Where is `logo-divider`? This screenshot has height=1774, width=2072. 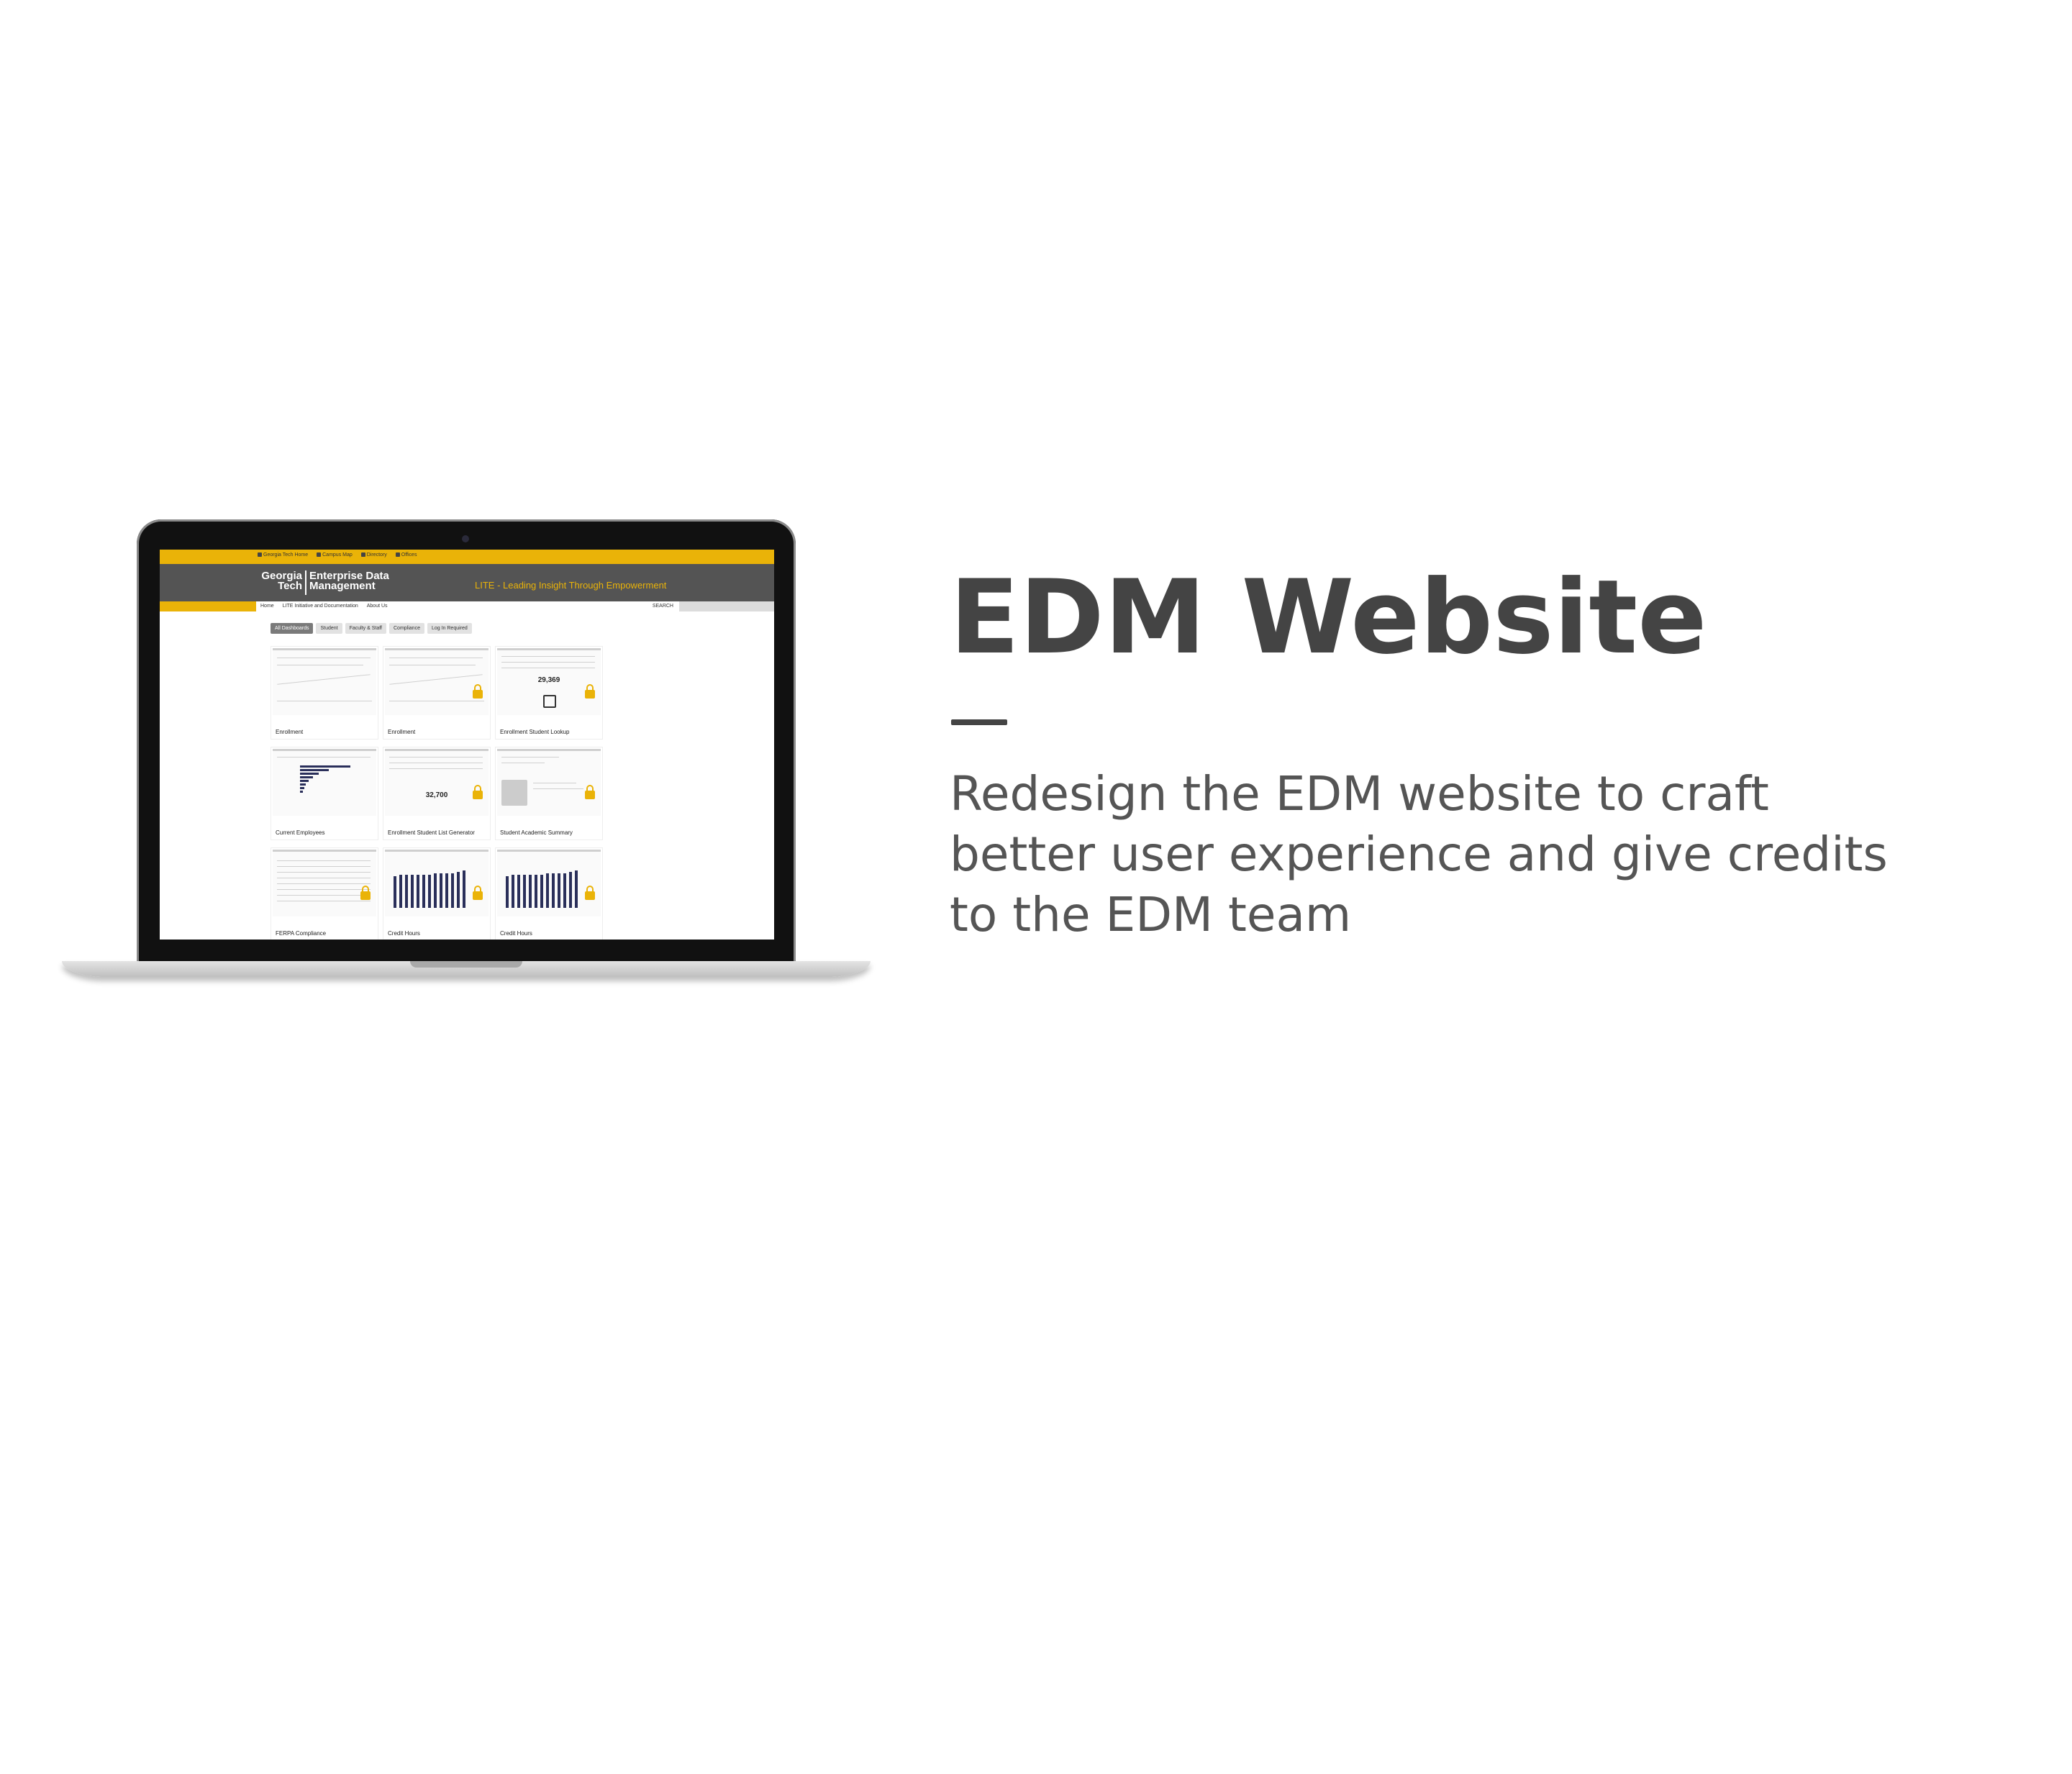 logo-divider is located at coordinates (306, 582).